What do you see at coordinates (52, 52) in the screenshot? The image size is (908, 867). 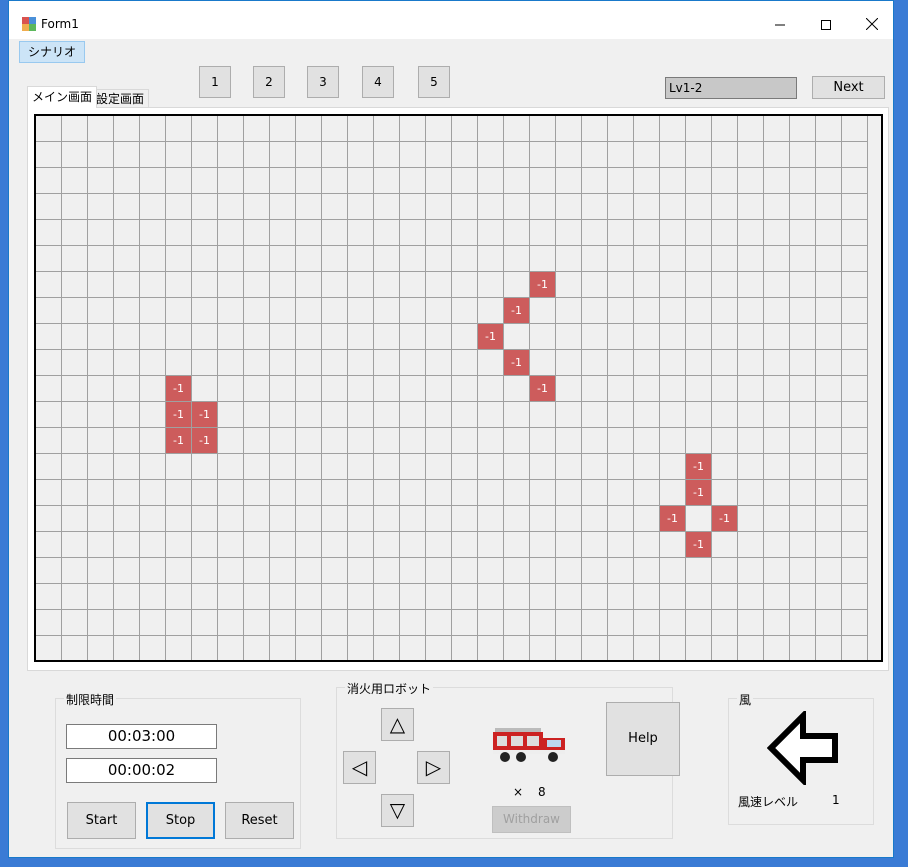 I see `menu-scenario: シナリオ` at bounding box center [52, 52].